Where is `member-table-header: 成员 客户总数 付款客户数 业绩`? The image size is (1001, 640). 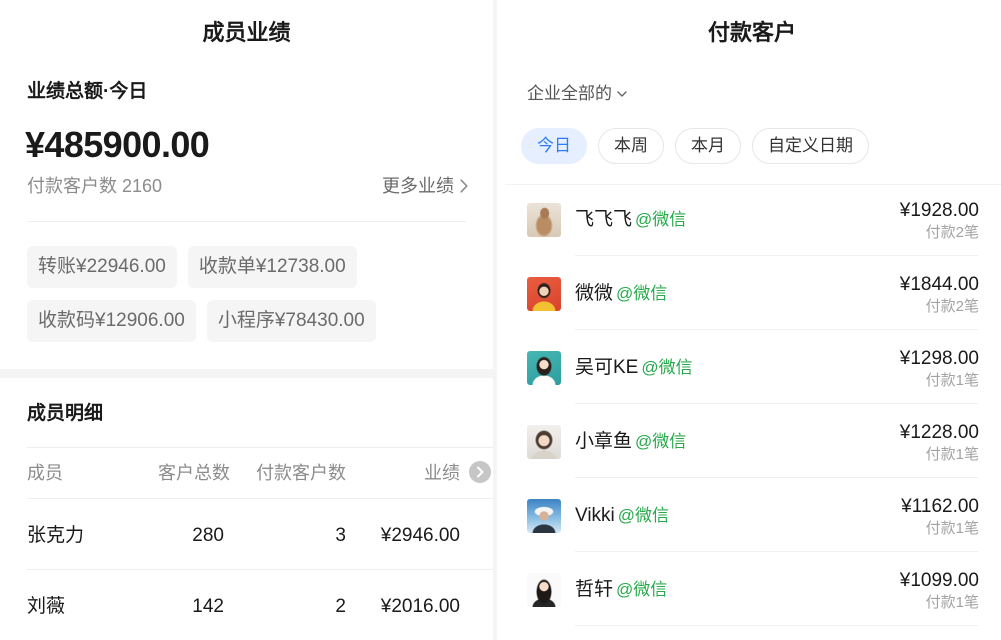 member-table-header: 成员 客户总数 付款客户数 业绩 is located at coordinates (246, 473).